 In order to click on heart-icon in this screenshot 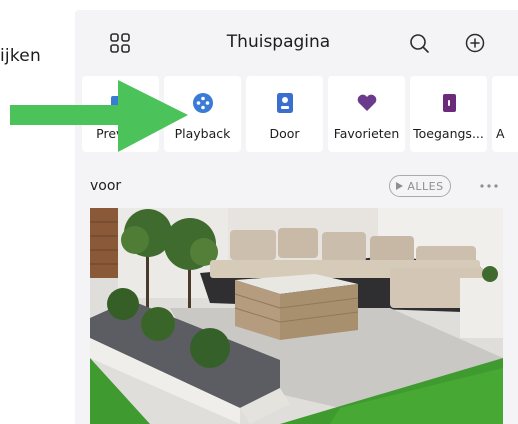, I will do `click(366, 102)`.